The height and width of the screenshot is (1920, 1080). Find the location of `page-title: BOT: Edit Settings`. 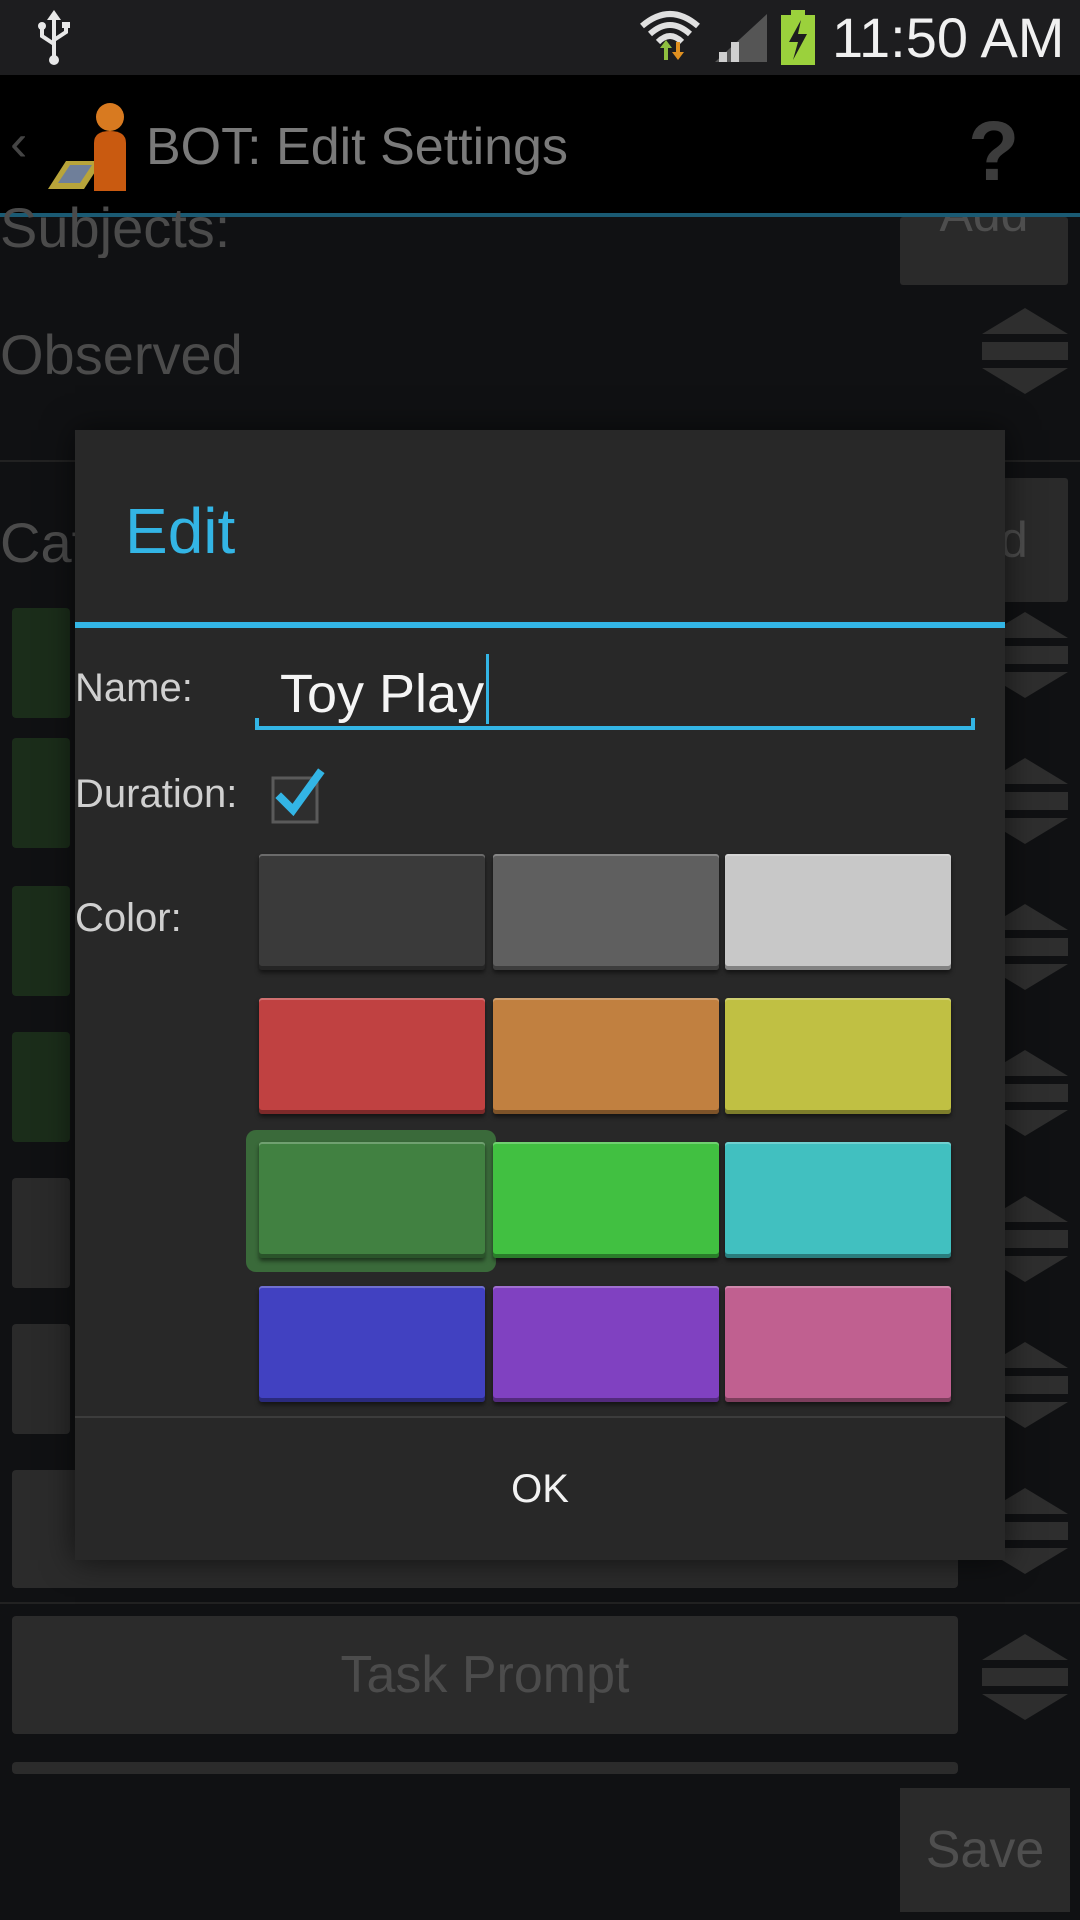

page-title: BOT: Edit Settings is located at coordinates (357, 147).